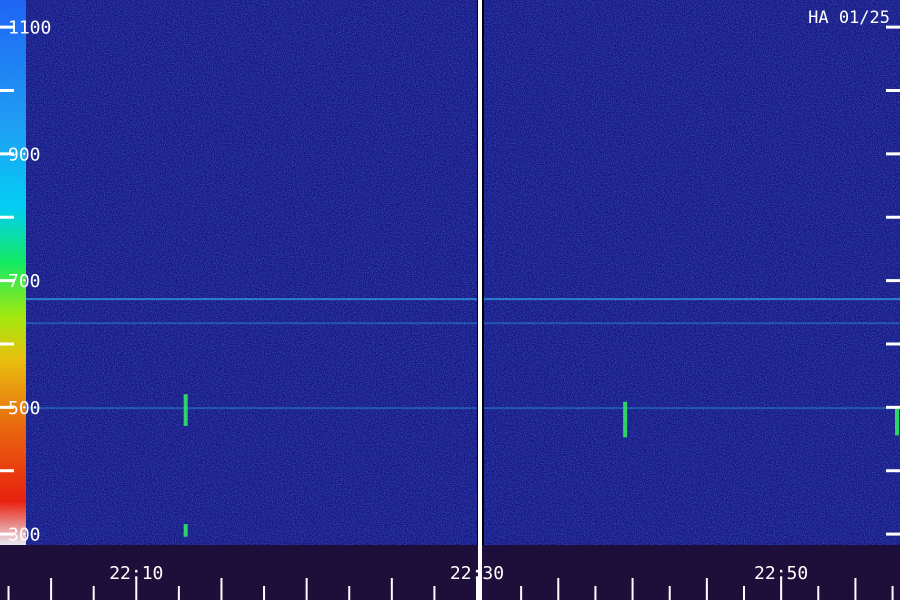  Describe the element at coordinates (849, 18) in the screenshot. I see `chart-title: HA 01/25` at that location.